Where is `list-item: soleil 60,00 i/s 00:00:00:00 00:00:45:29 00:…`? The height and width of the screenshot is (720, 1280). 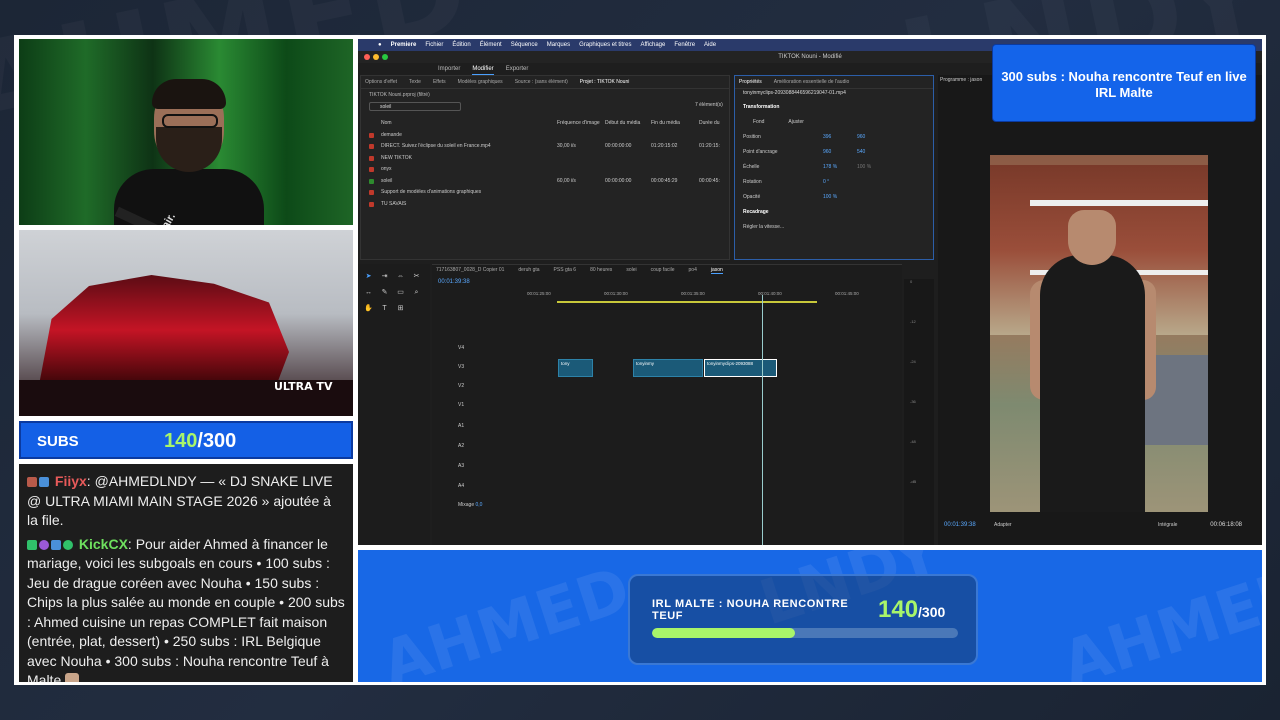 list-item: soleil 60,00 i/s 00:00:00:00 00:00:45:29 00:… is located at coordinates (549, 182).